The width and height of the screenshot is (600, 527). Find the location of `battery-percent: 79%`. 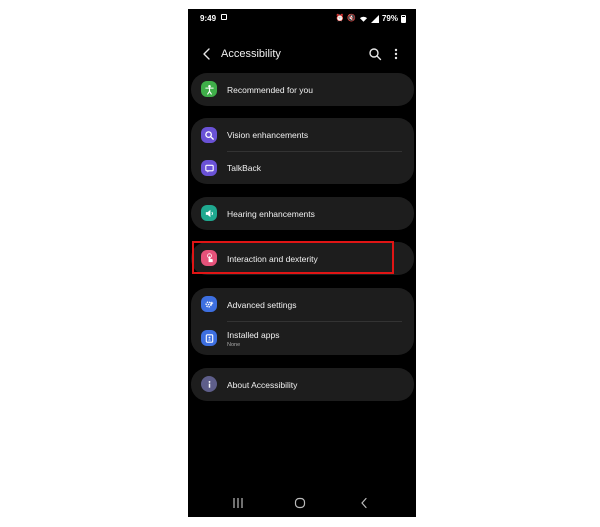

battery-percent: 79% is located at coordinates (389, 18).